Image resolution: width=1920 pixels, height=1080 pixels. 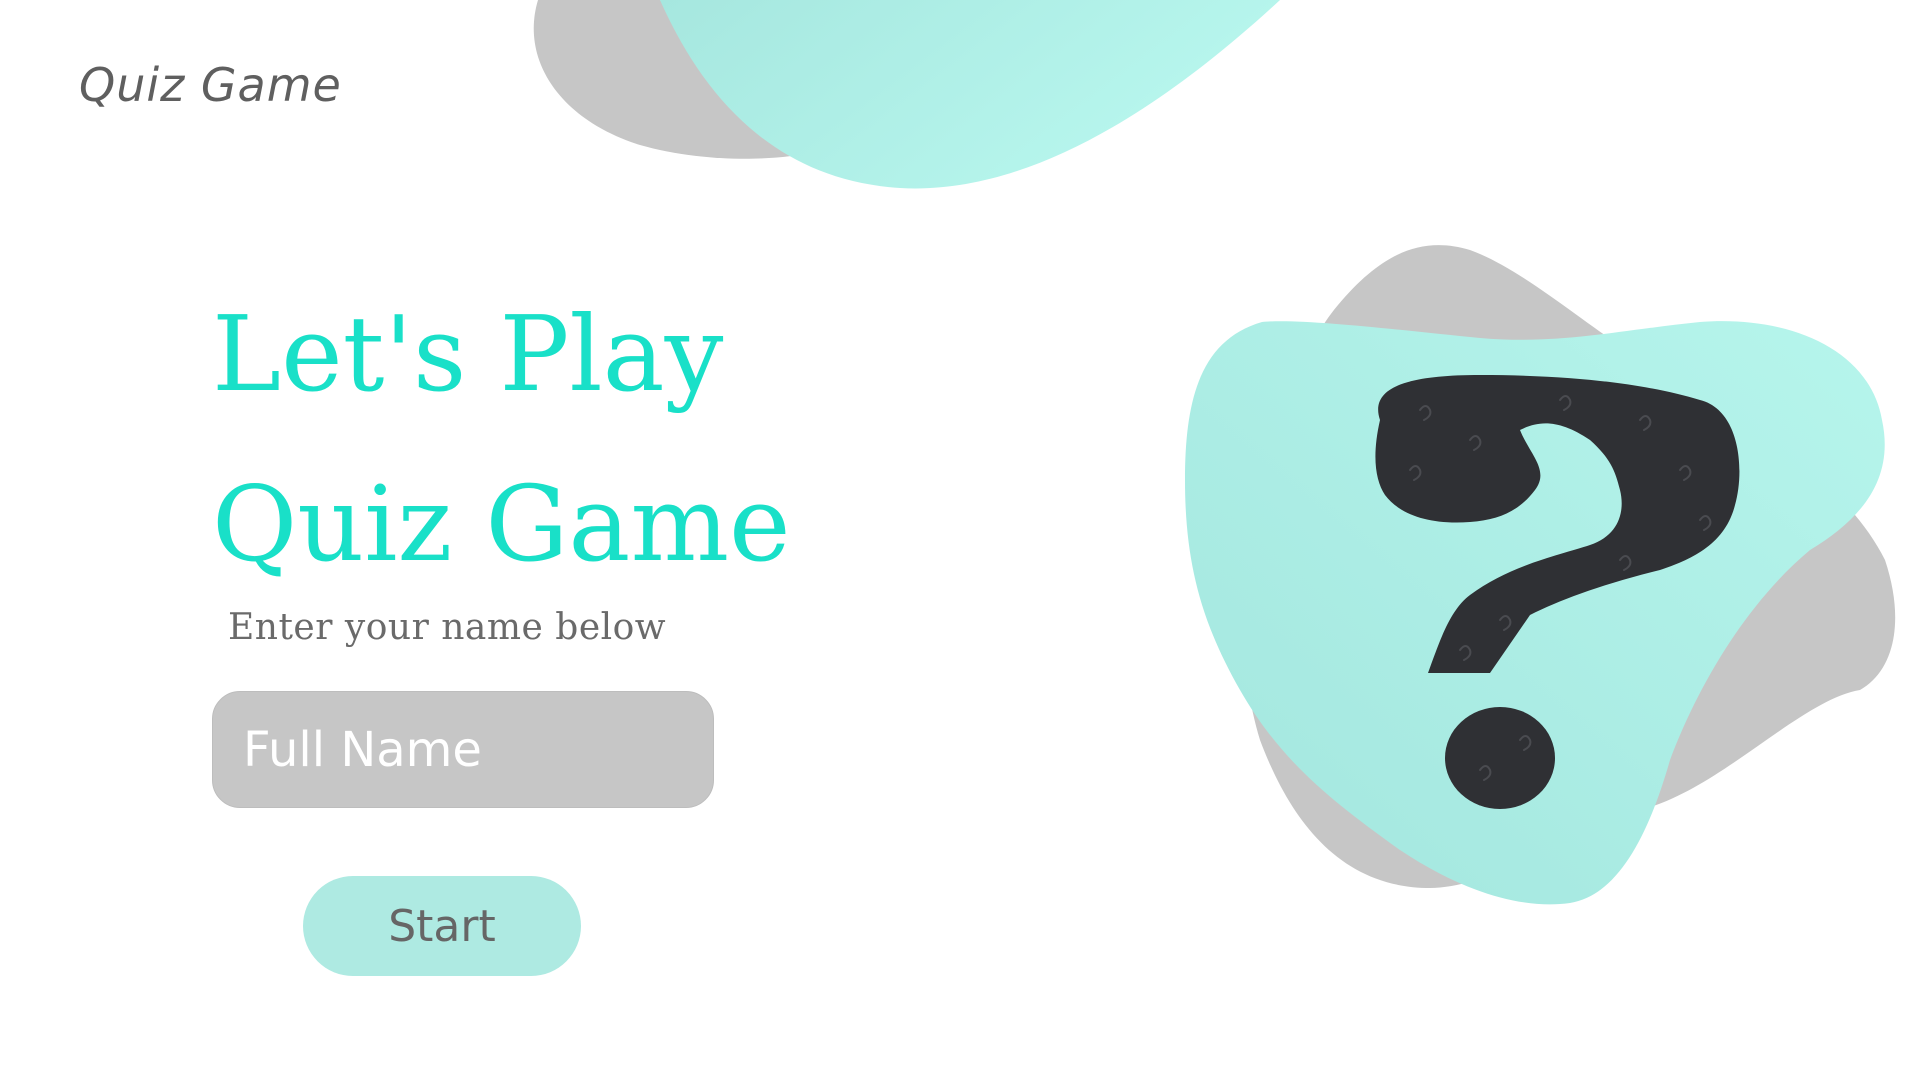 What do you see at coordinates (463, 749) in the screenshot?
I see `full-name-input` at bounding box center [463, 749].